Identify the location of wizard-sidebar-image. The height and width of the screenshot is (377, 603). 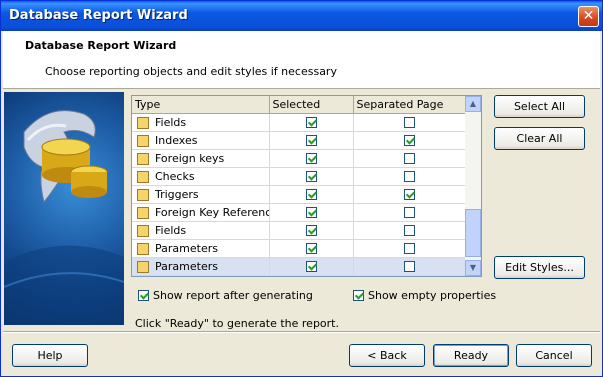
(64, 208).